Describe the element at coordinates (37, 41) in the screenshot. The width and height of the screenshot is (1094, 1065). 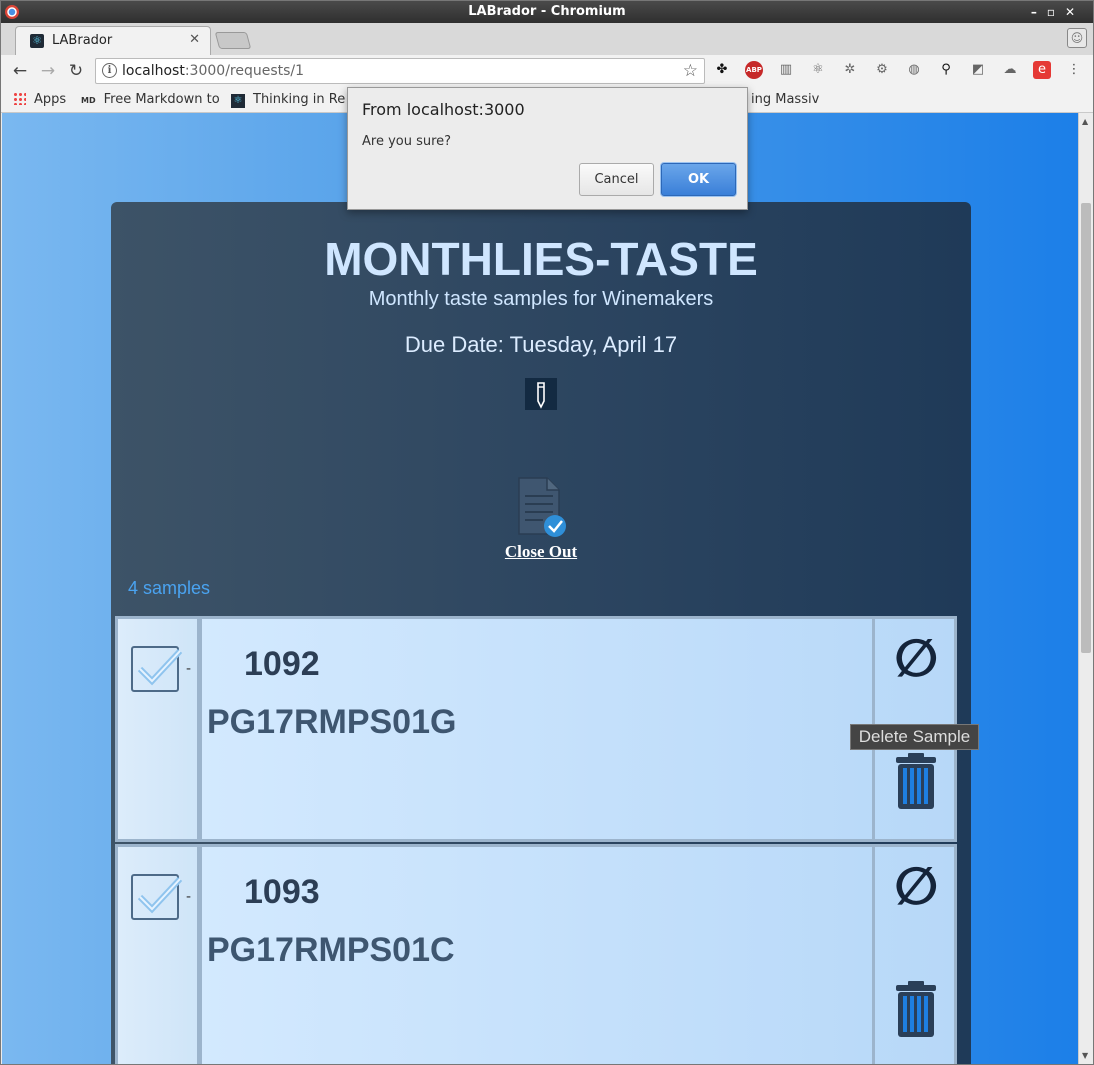
I see `react-favicon-icon: ⚛` at that location.